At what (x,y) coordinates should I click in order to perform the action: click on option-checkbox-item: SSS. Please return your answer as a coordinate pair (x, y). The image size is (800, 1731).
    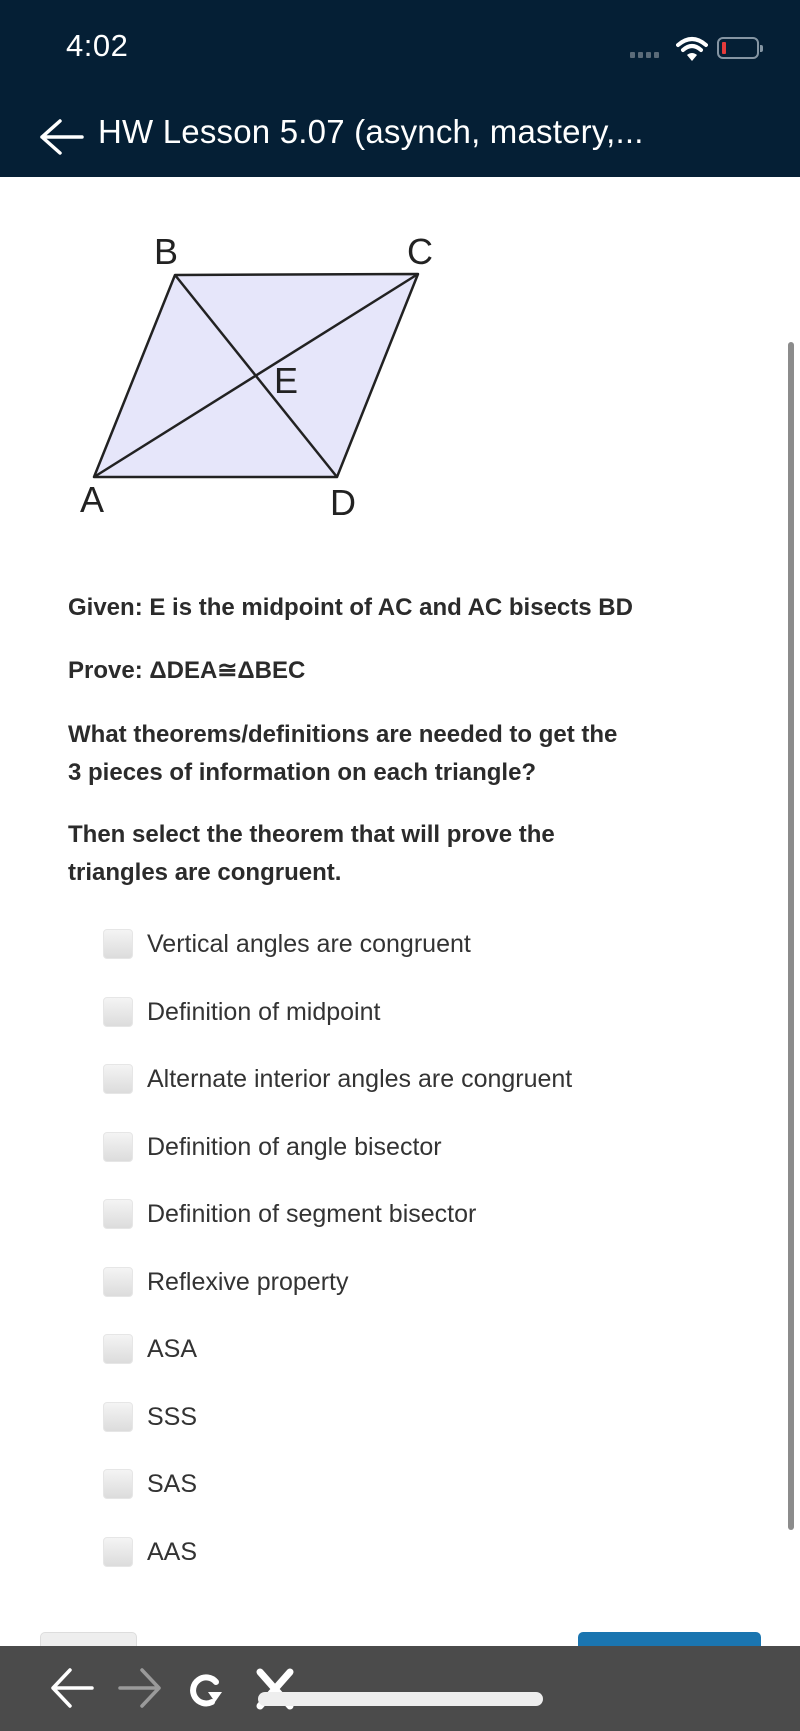
    Looking at the image, I should click on (150, 1417).